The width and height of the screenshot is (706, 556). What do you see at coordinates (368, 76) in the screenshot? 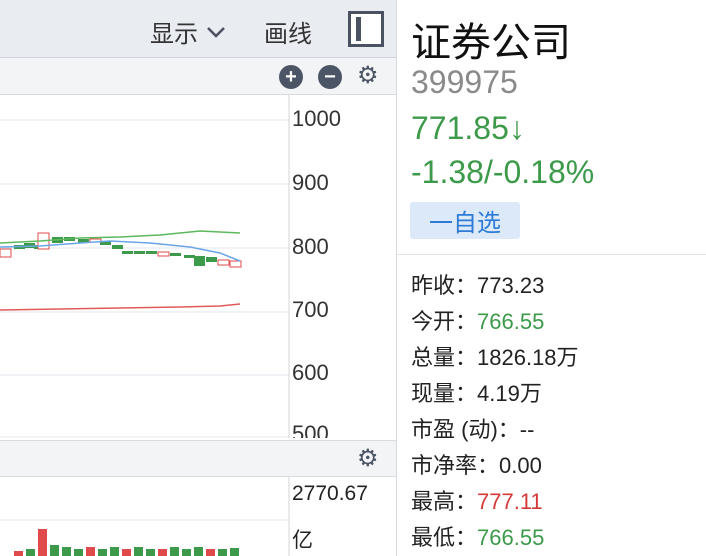
I see `kline-settings-gear-icon: ⚙` at bounding box center [368, 76].